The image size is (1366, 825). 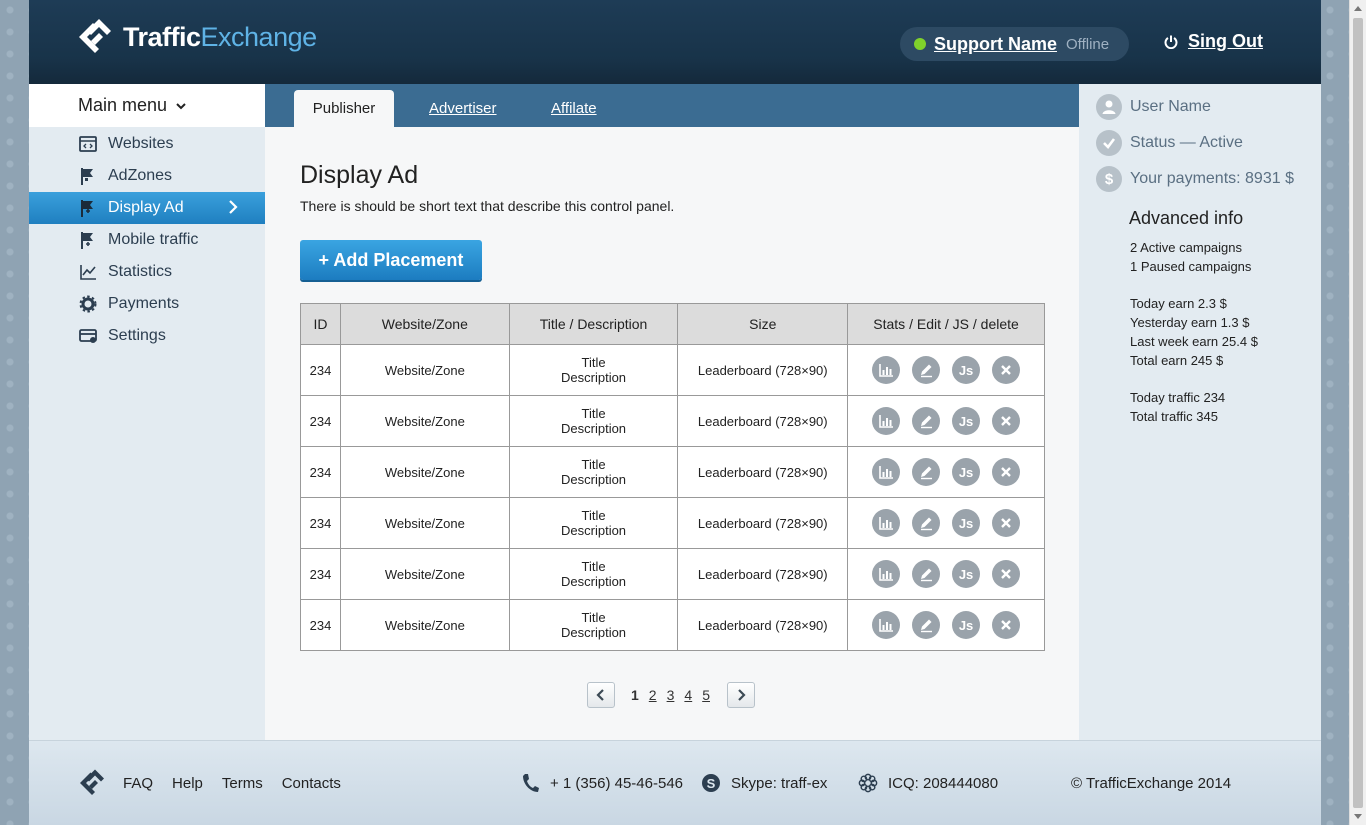 I want to click on user-name: User Name, so click(x=1170, y=106).